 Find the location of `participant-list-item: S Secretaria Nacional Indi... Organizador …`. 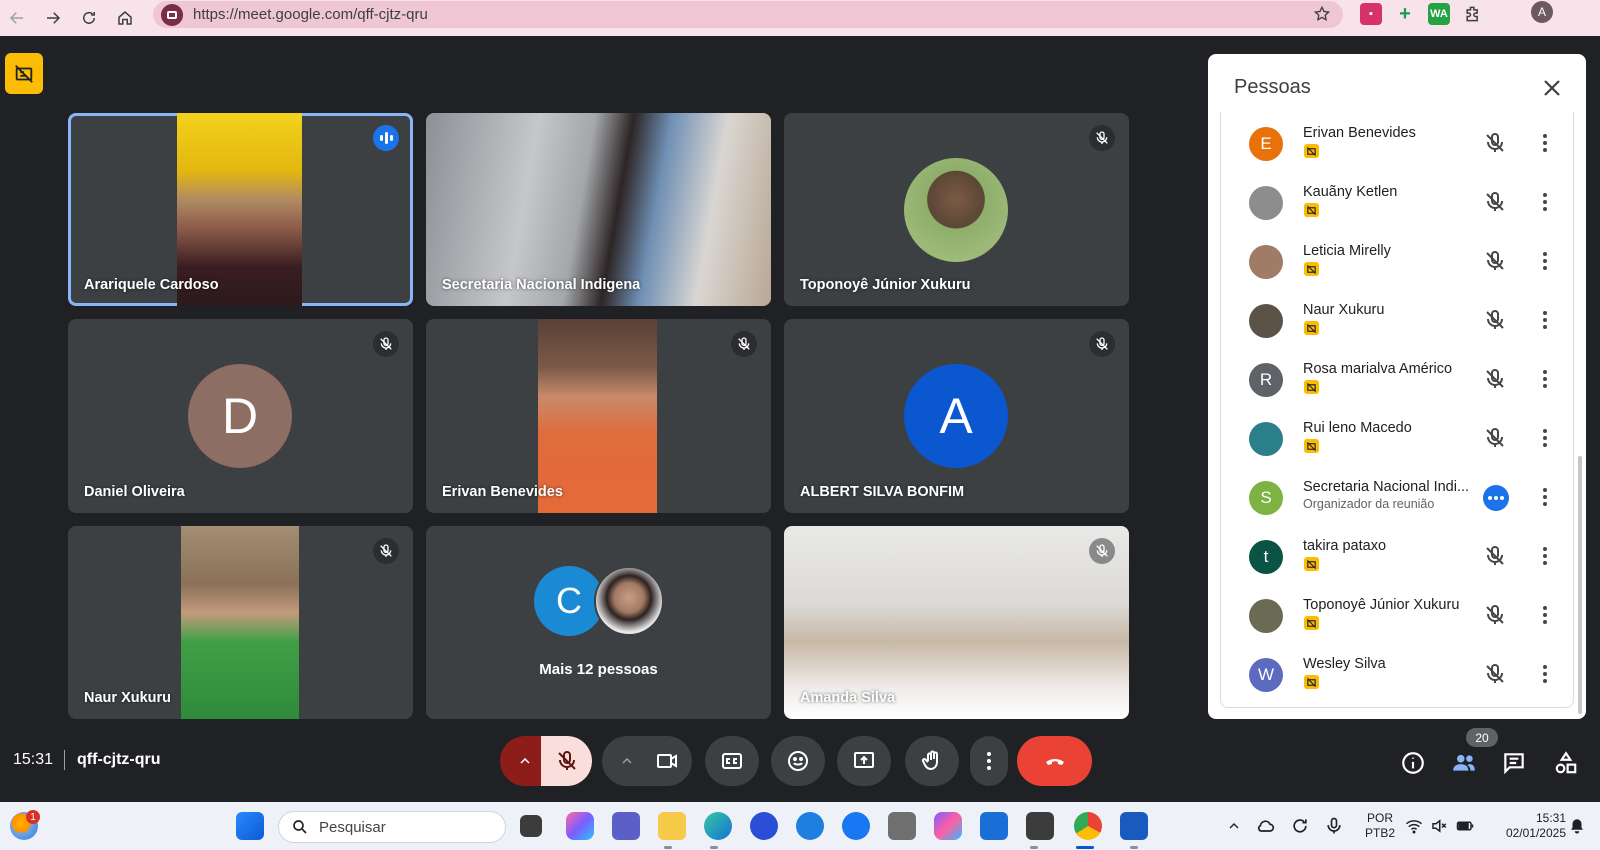

participant-list-item: S Secretaria Nacional Indi... Organizador … is located at coordinates (1397, 500).